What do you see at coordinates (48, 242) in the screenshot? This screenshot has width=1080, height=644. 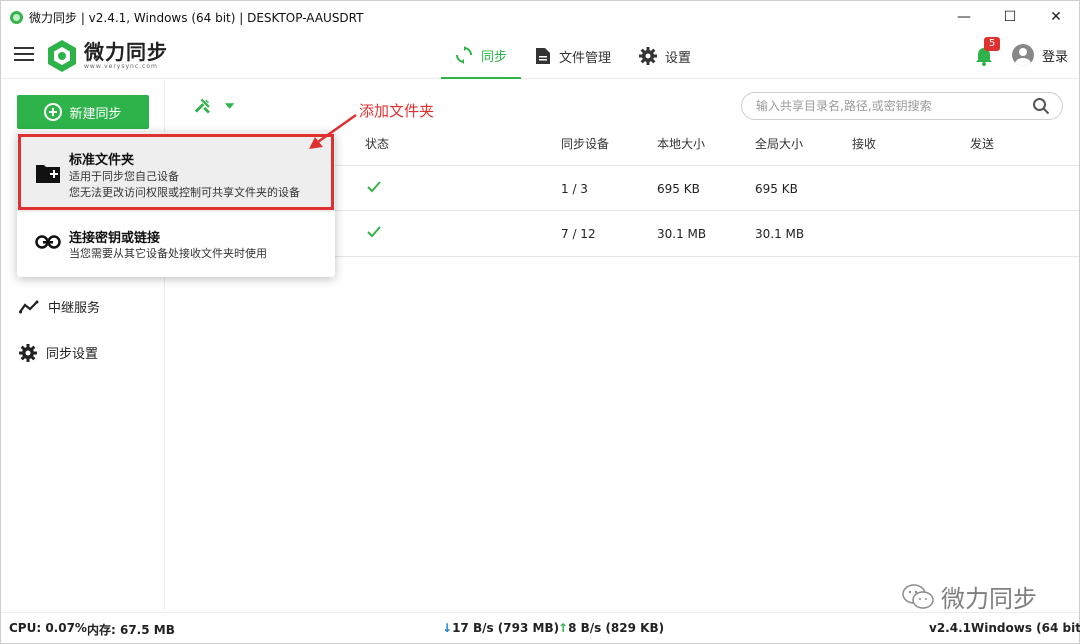 I see `link-icon` at bounding box center [48, 242].